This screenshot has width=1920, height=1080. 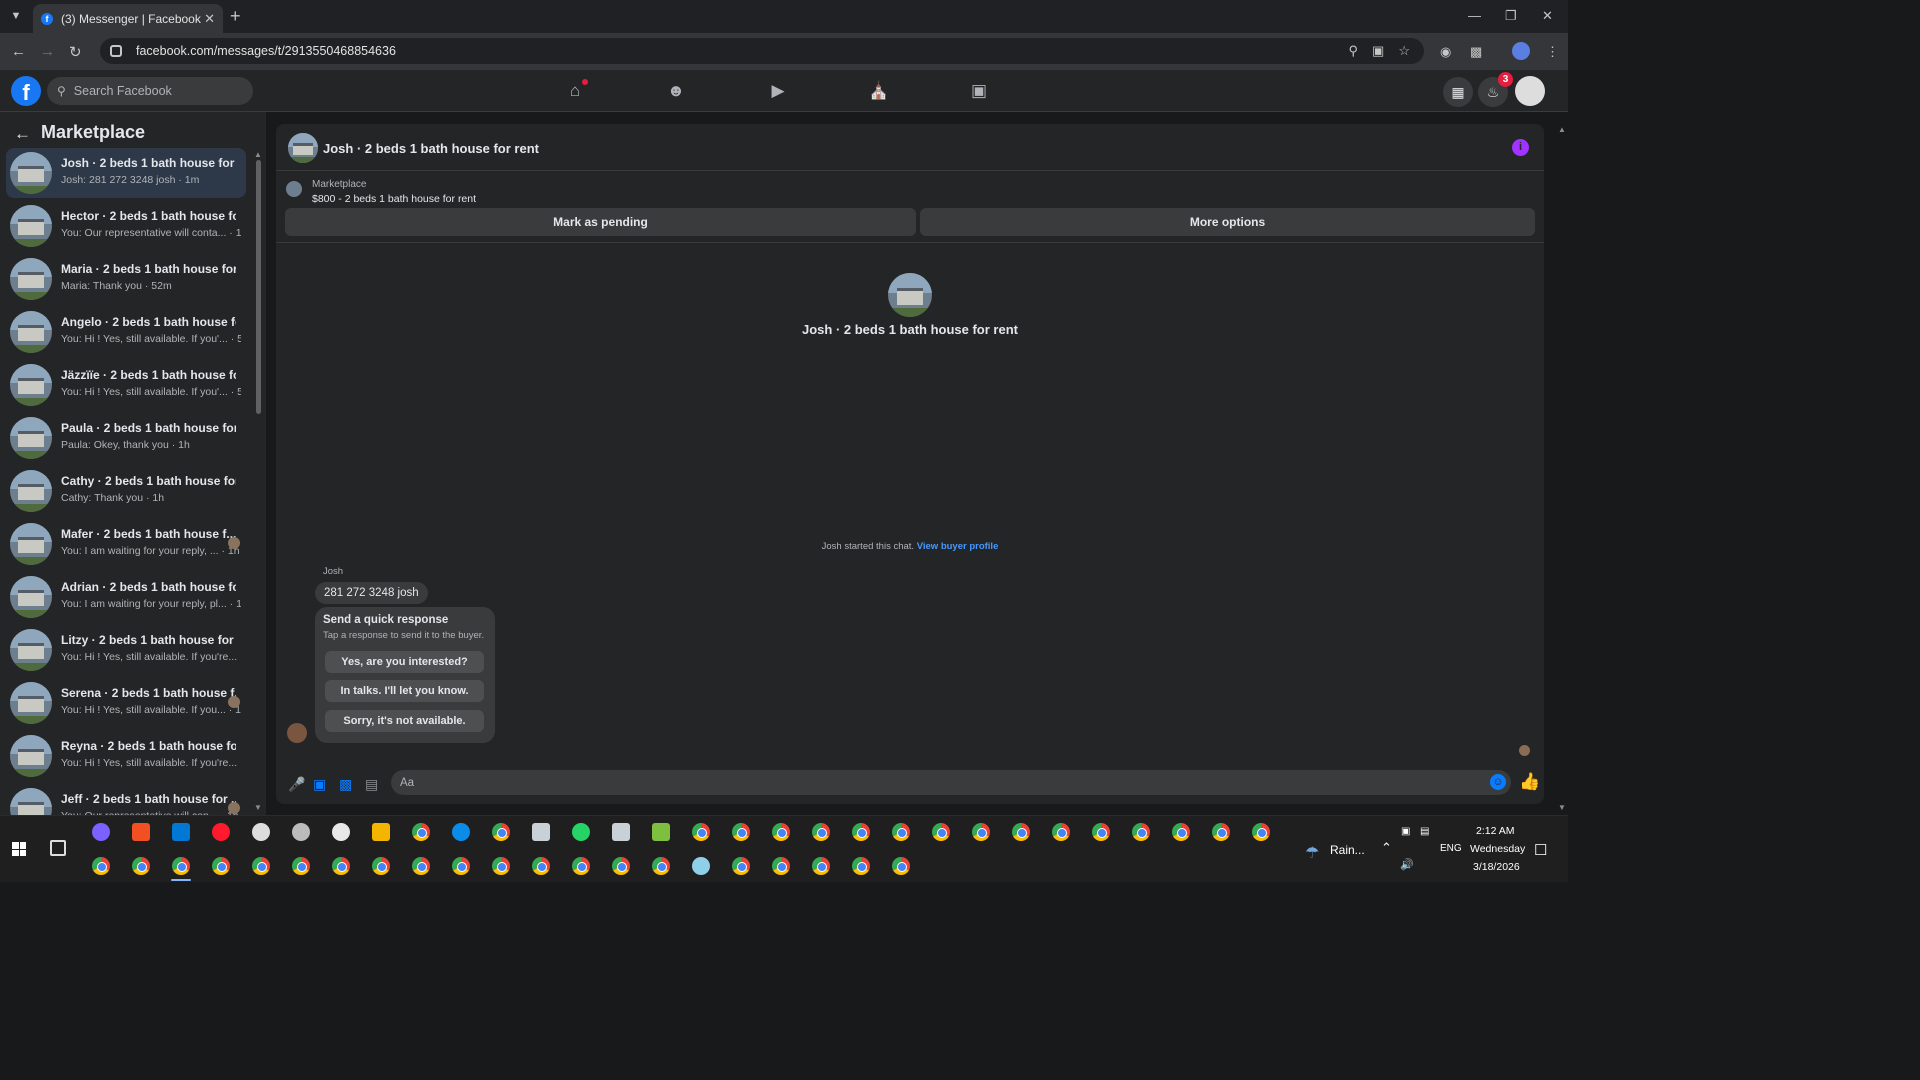 What do you see at coordinates (101, 832) in the screenshot?
I see `copilot-icon` at bounding box center [101, 832].